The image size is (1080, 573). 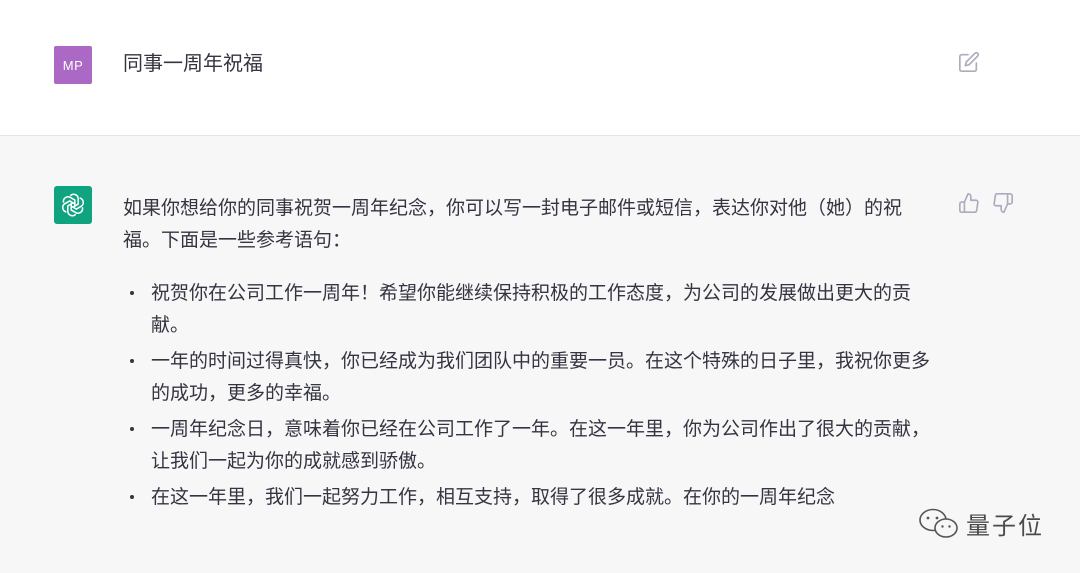 I want to click on watermark: 量子位, so click(x=981, y=523).